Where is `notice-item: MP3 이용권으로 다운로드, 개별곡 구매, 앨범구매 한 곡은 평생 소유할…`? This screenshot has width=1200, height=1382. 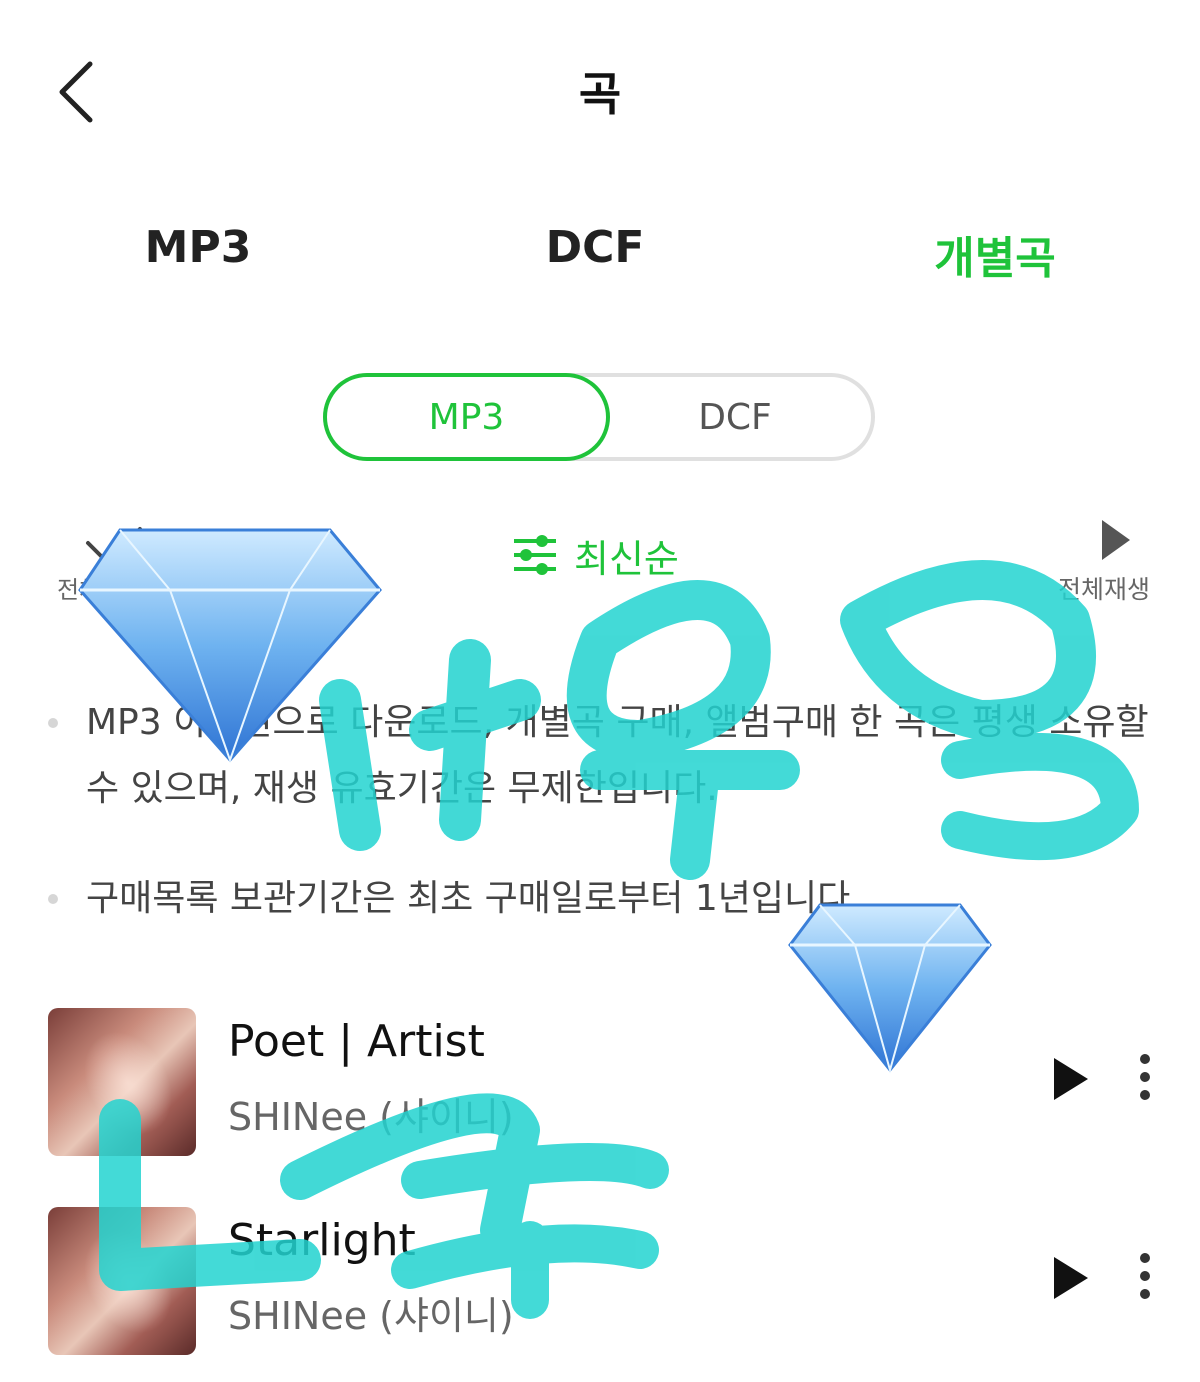
notice-item: MP3 이용권으로 다운로드, 개별곡 구매, 앨범구매 한 곡은 평생 소유할… is located at coordinates (603, 756).